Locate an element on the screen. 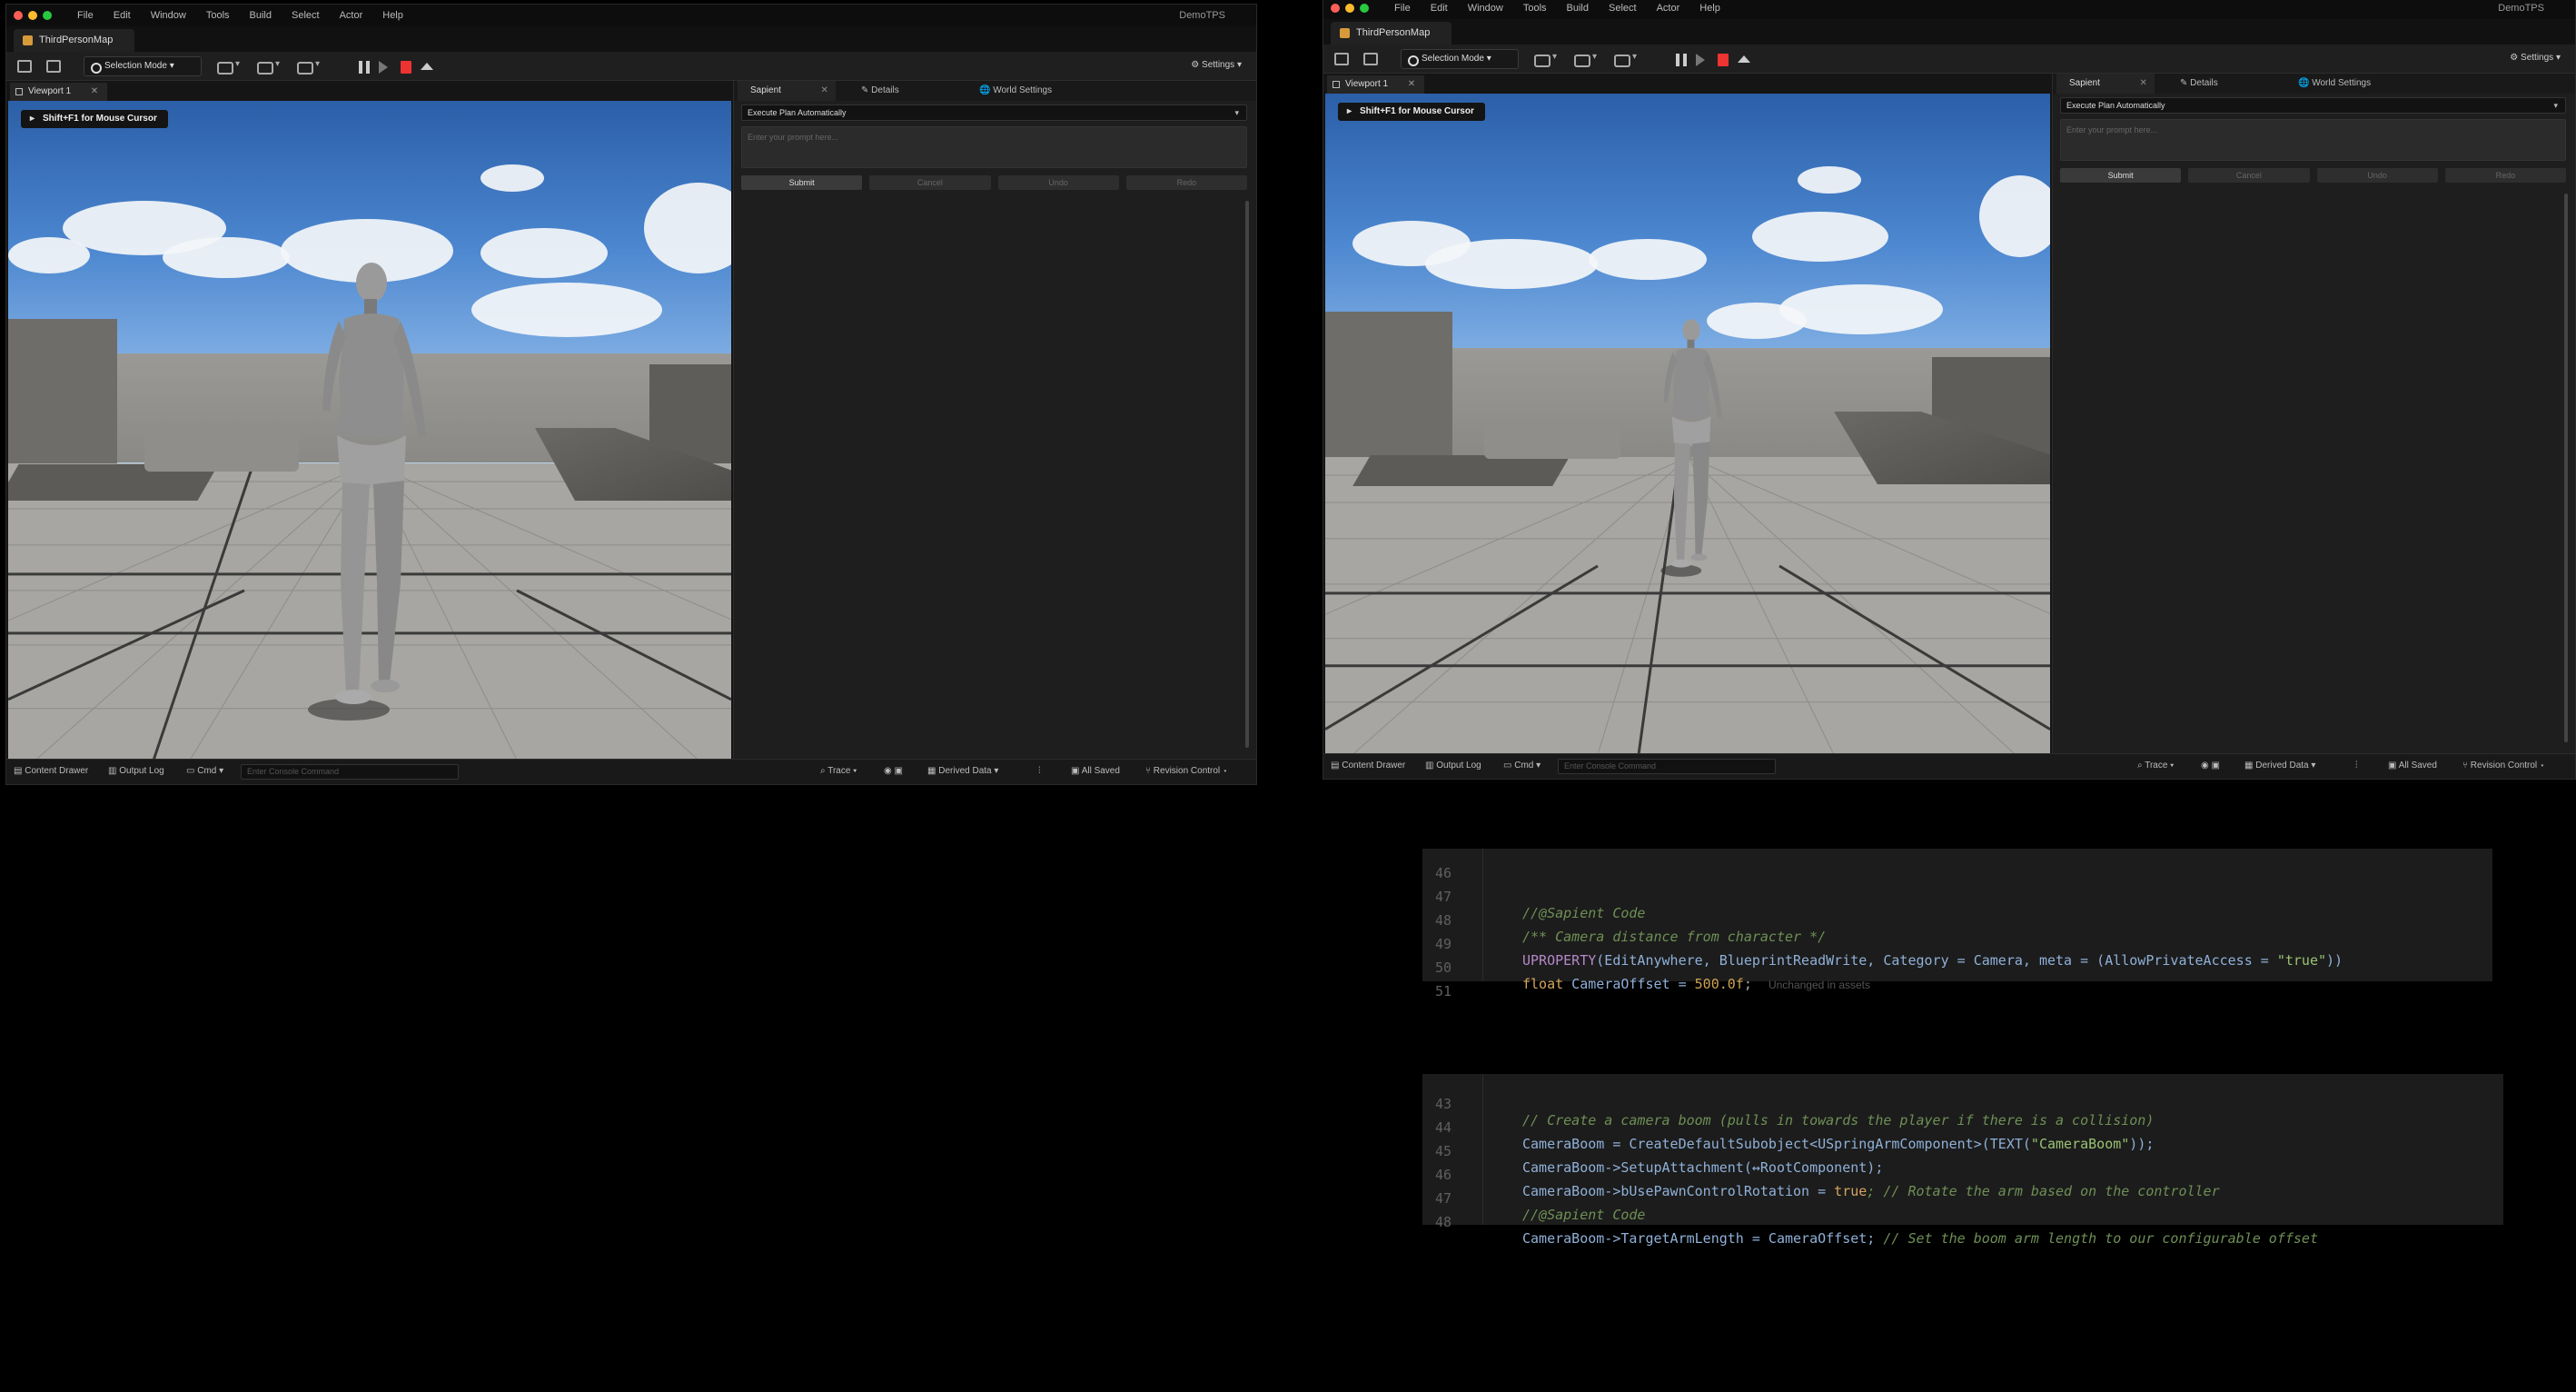 Image resolution: width=2576 pixels, height=1392 pixels. code-line: 47 //@Sapient Code is located at coordinates (1962, 1198).